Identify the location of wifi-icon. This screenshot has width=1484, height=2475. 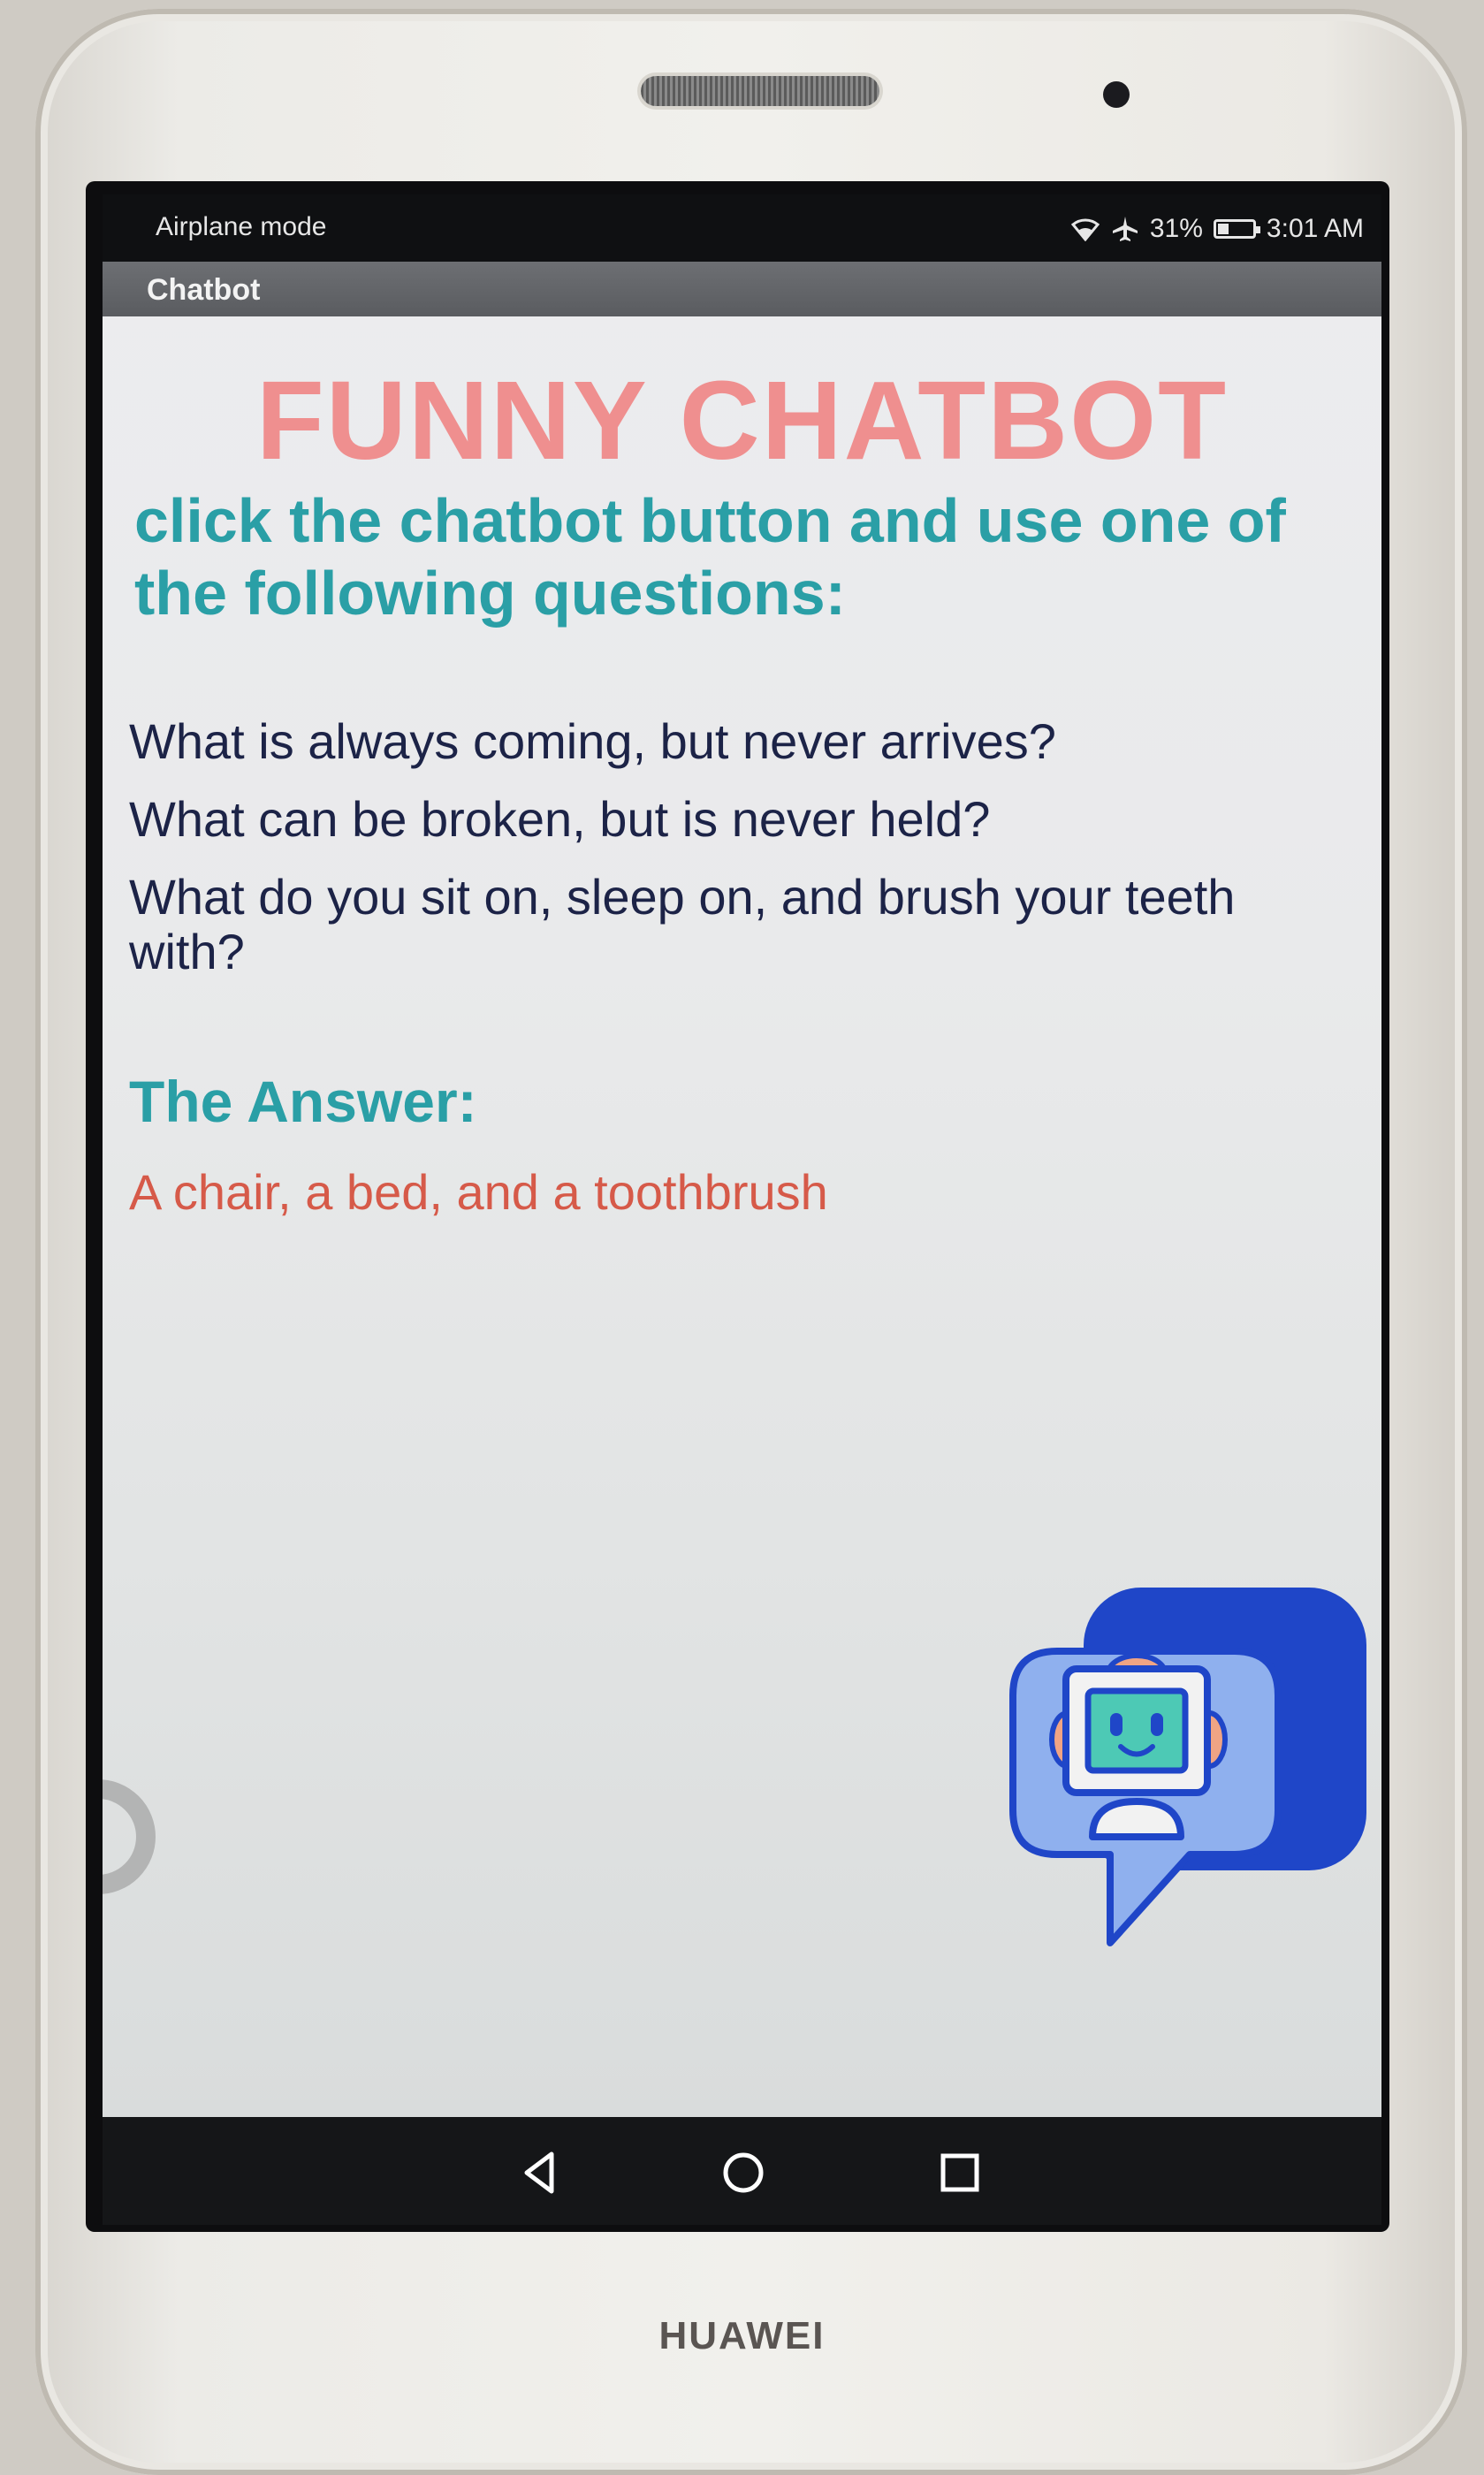
(1085, 229).